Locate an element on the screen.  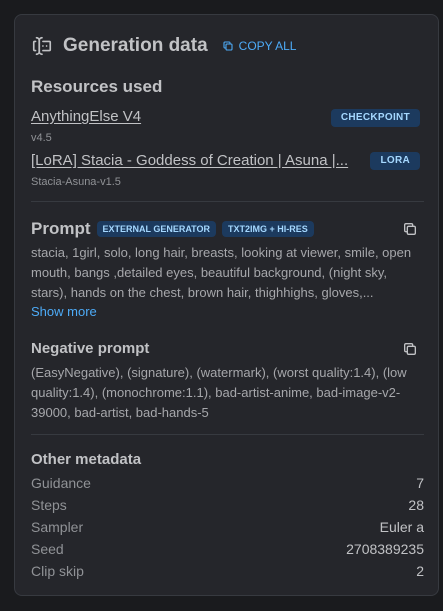
forms-icon is located at coordinates (42, 46).